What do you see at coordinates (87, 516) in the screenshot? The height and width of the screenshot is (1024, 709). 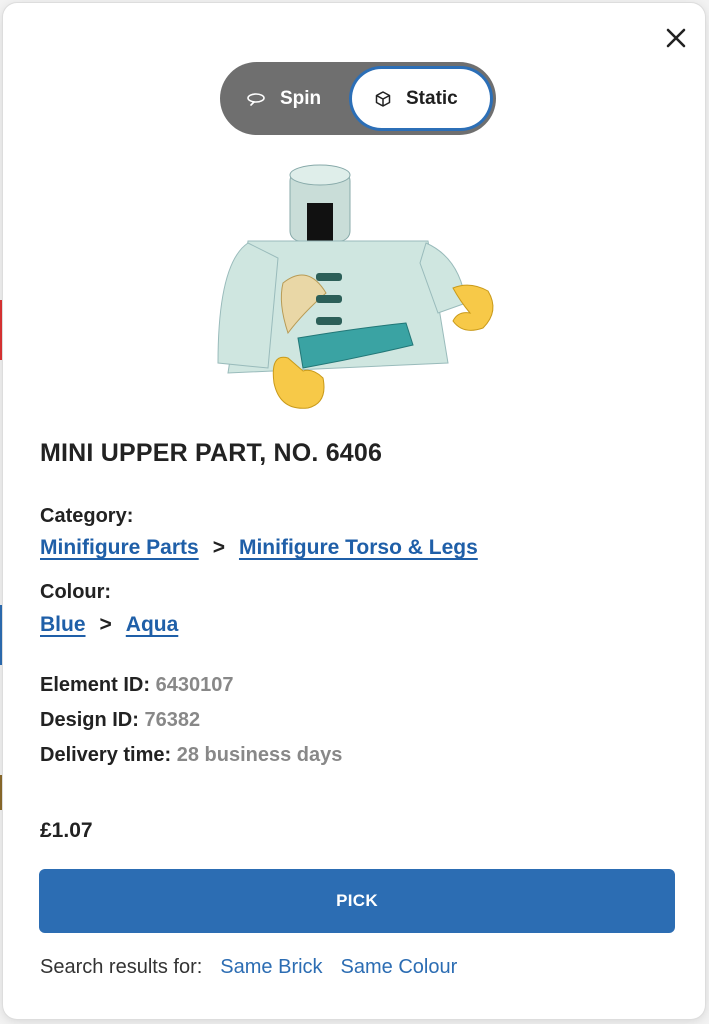 I see `category-label: Category:` at bounding box center [87, 516].